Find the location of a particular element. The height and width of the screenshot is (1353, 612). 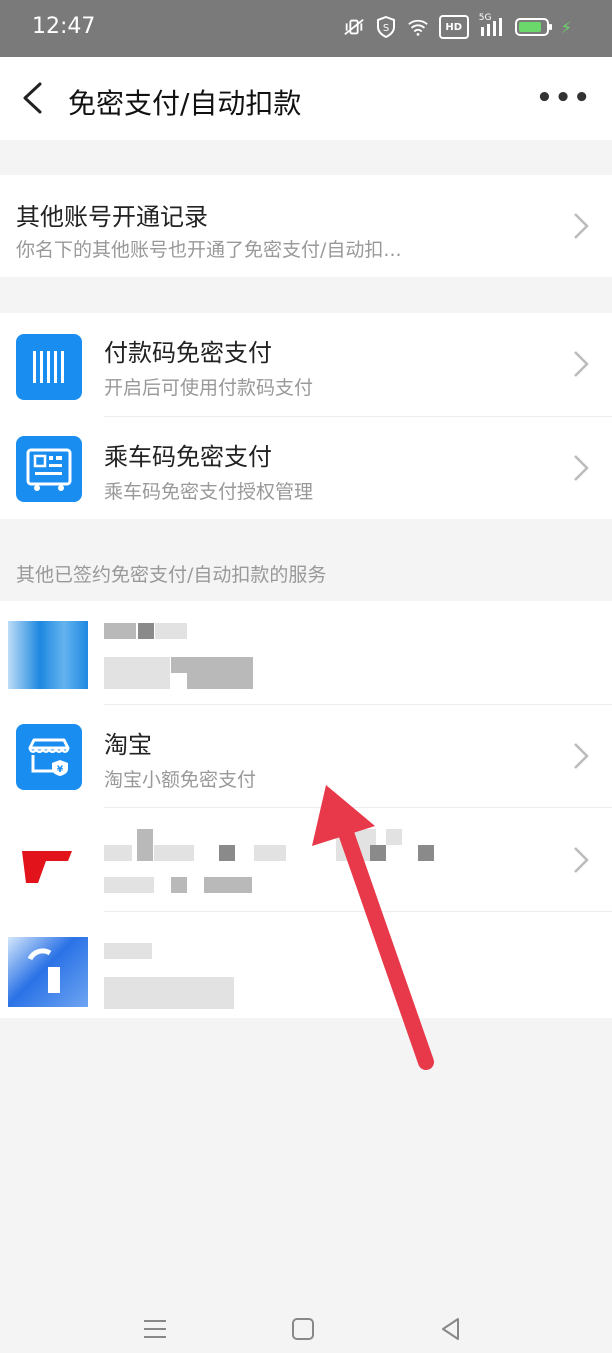

home-icon is located at coordinates (303, 1329).